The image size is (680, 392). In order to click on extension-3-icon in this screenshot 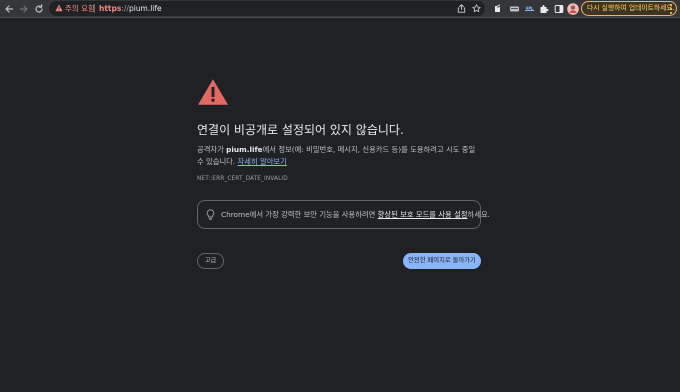, I will do `click(529, 9)`.